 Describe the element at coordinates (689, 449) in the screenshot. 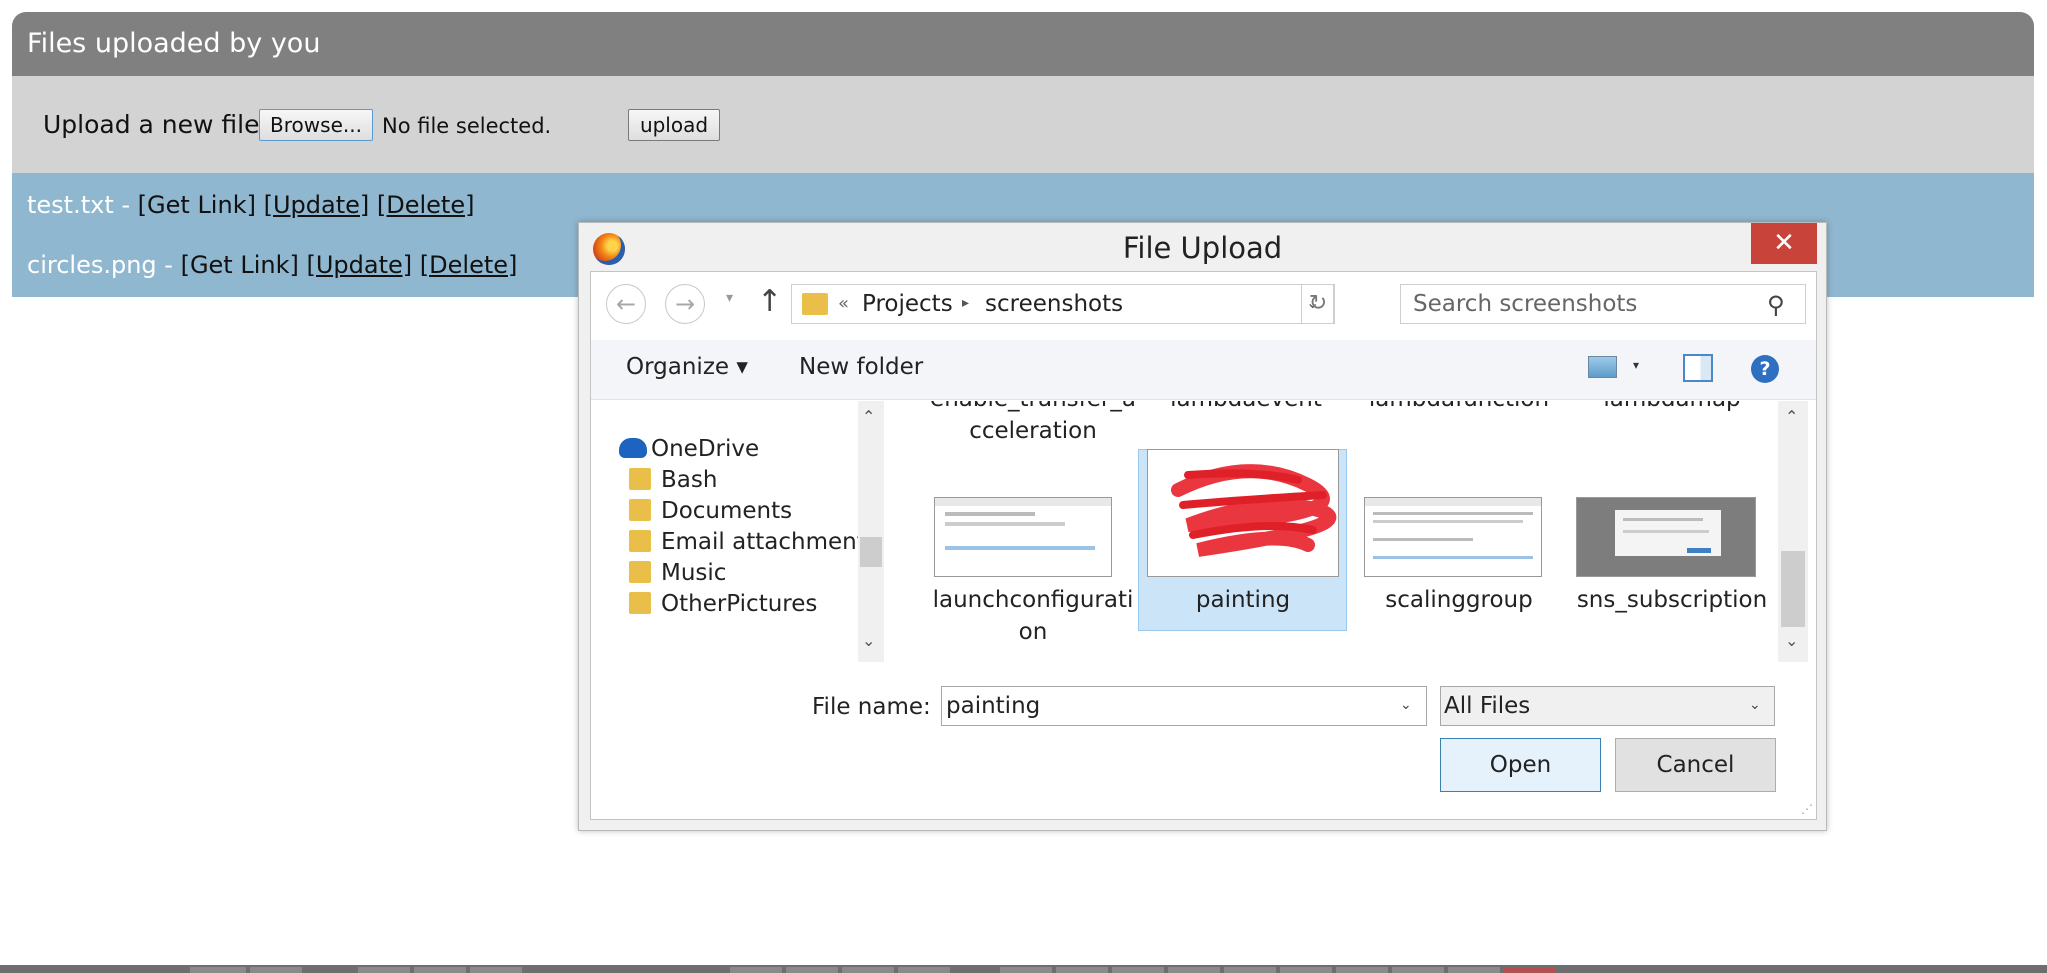

I see `nav-item-onedrive: OneDrive` at that location.